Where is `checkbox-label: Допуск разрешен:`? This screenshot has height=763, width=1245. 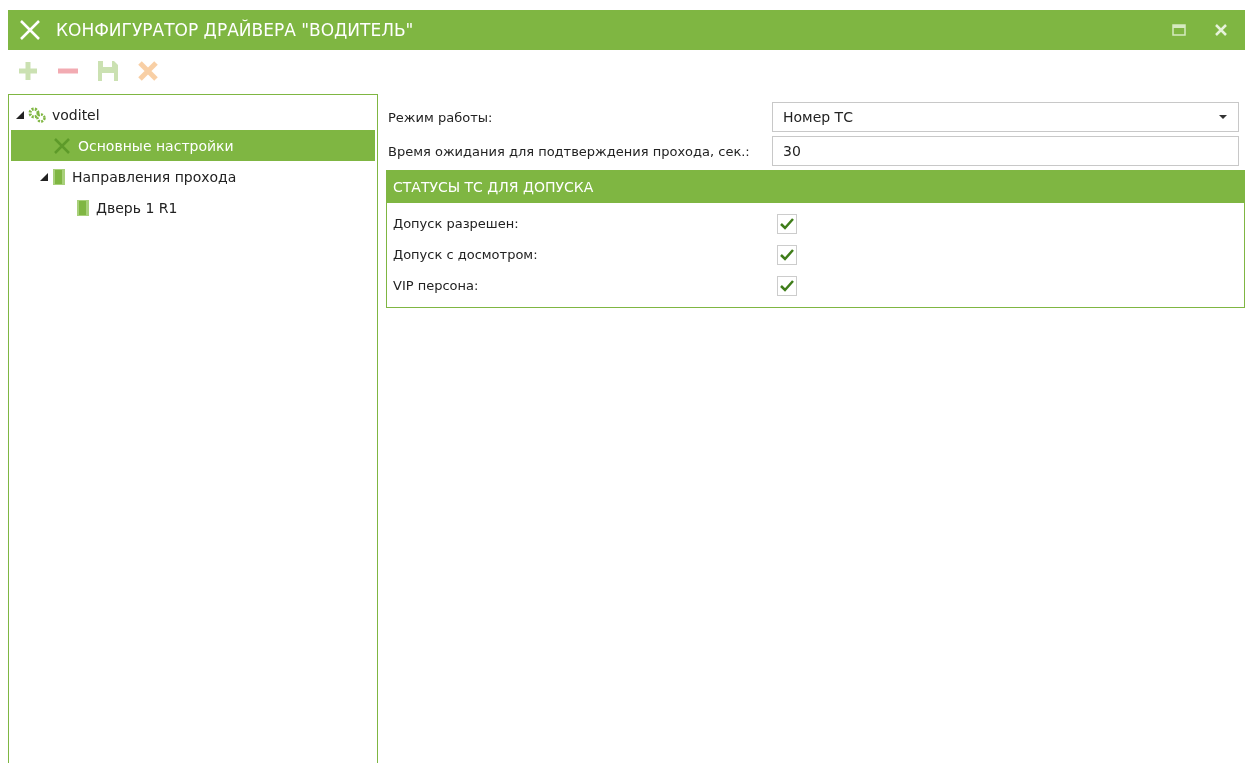 checkbox-label: Допуск разрешен: is located at coordinates (456, 223).